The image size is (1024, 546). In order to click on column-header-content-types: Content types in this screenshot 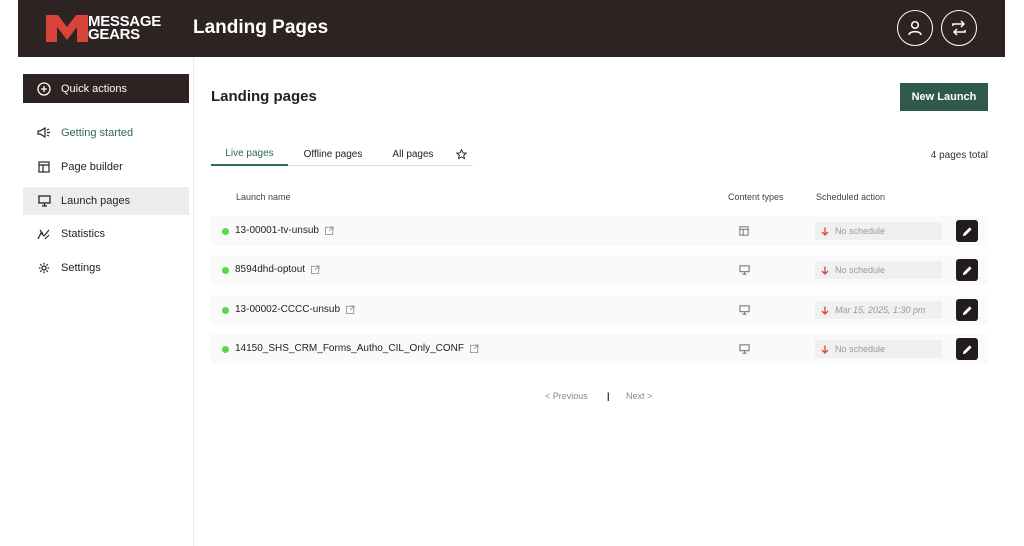, I will do `click(756, 197)`.